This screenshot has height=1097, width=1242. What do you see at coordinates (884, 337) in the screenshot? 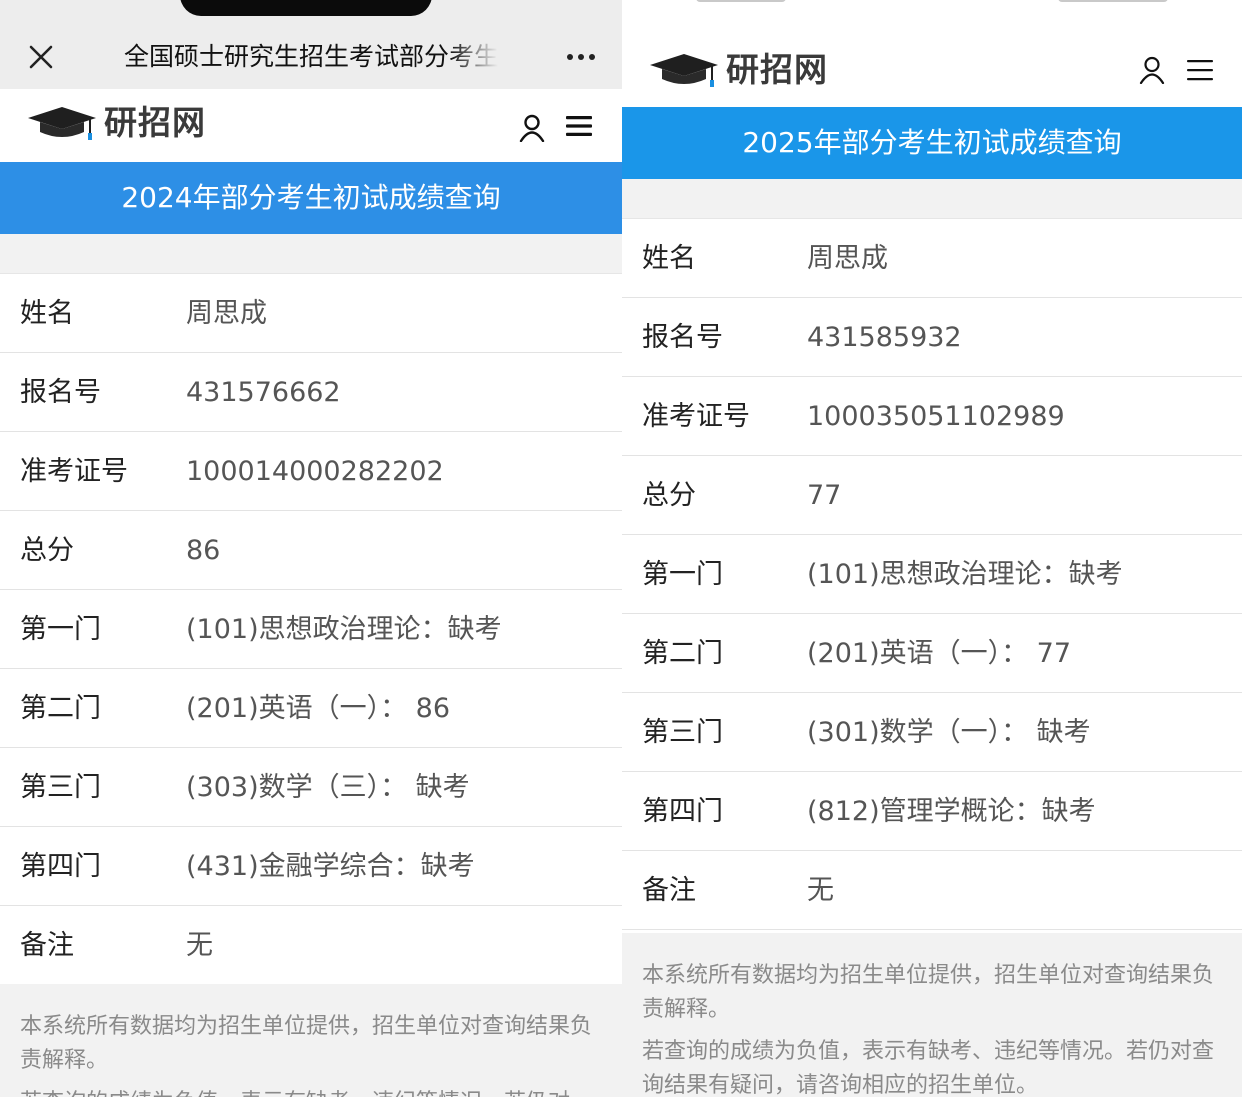
I see `row-value: 431585932` at bounding box center [884, 337].